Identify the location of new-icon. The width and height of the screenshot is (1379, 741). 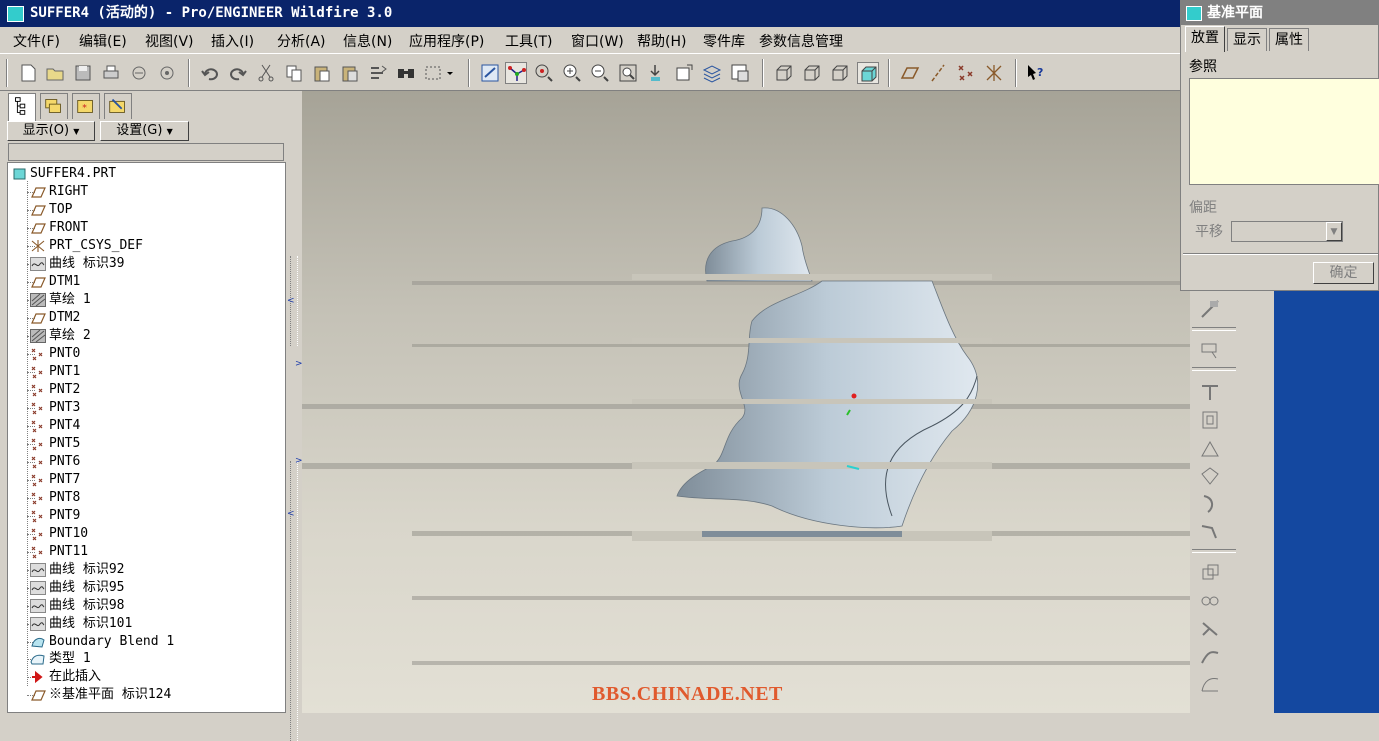
(28, 73).